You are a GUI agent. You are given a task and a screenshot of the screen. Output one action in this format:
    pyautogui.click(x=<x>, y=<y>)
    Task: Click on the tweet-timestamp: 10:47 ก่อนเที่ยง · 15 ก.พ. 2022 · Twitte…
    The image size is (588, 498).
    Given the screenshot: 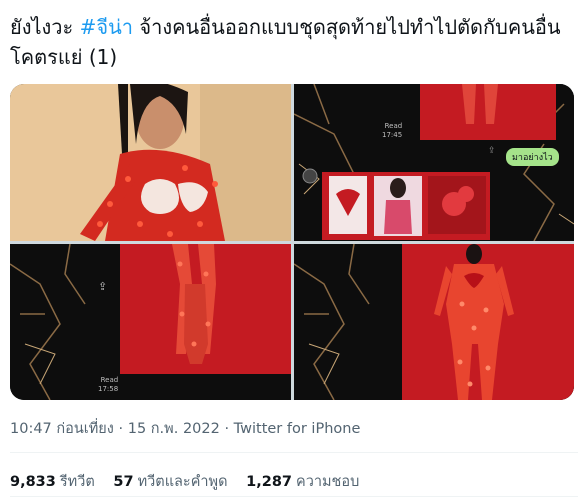 What is the action you would take?
    pyautogui.click(x=185, y=428)
    